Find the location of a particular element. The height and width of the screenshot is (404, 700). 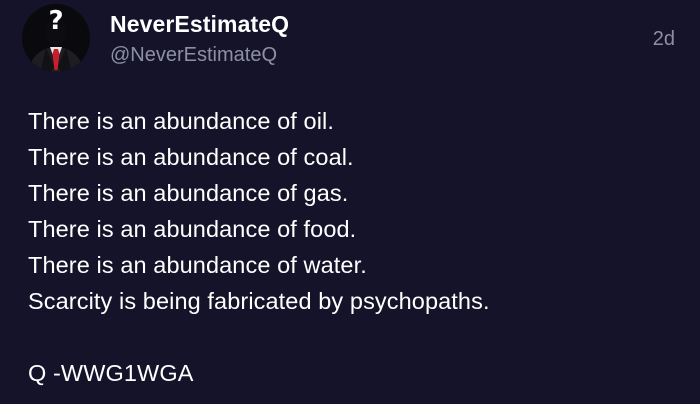

post-line: There is an abundance of coal. is located at coordinates (191, 157).